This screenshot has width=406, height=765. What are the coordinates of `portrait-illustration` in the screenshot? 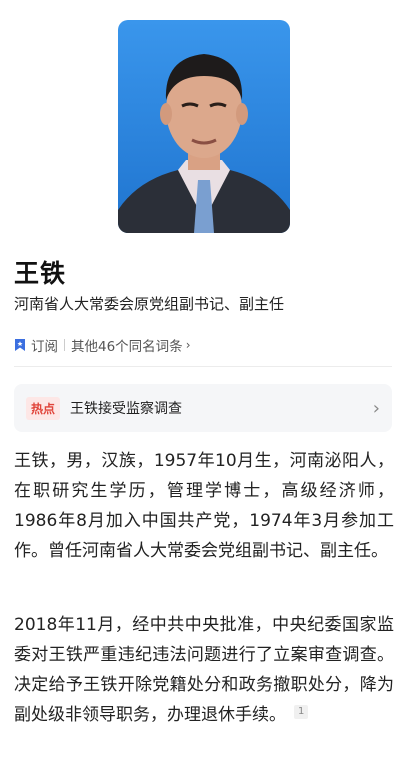 It's located at (204, 126).